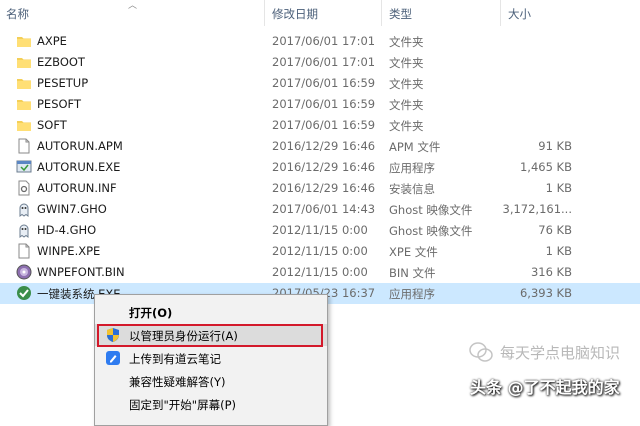 The height and width of the screenshot is (426, 640). Describe the element at coordinates (113, 358) in the screenshot. I see `youdao-note-icon` at that location.